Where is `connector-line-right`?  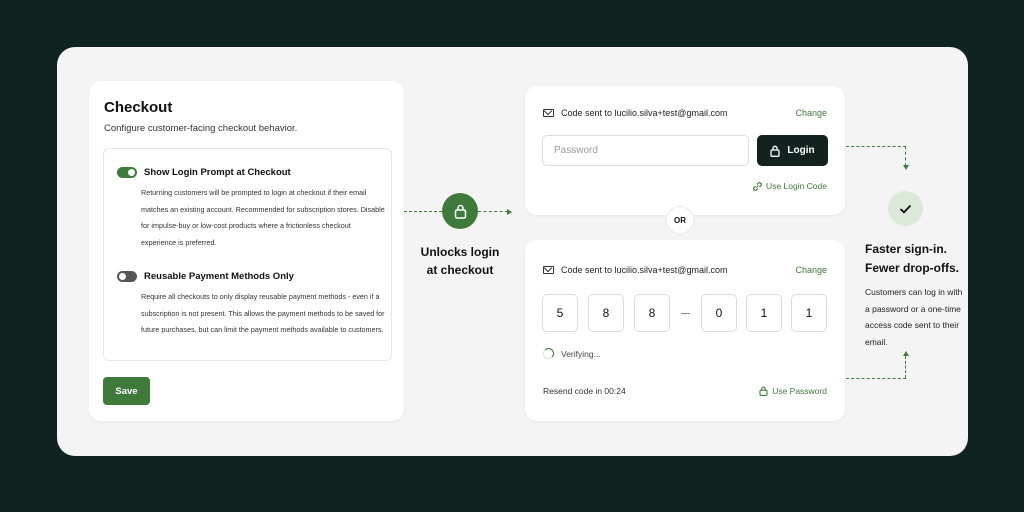
connector-line-right is located at coordinates (493, 211).